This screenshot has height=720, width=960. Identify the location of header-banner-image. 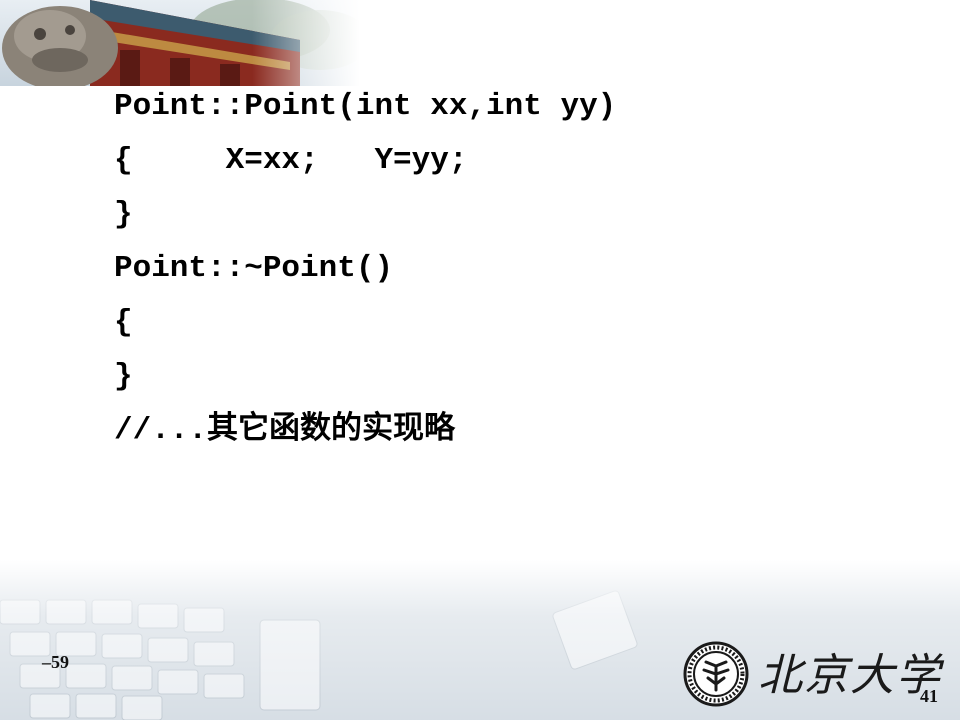
(180, 43).